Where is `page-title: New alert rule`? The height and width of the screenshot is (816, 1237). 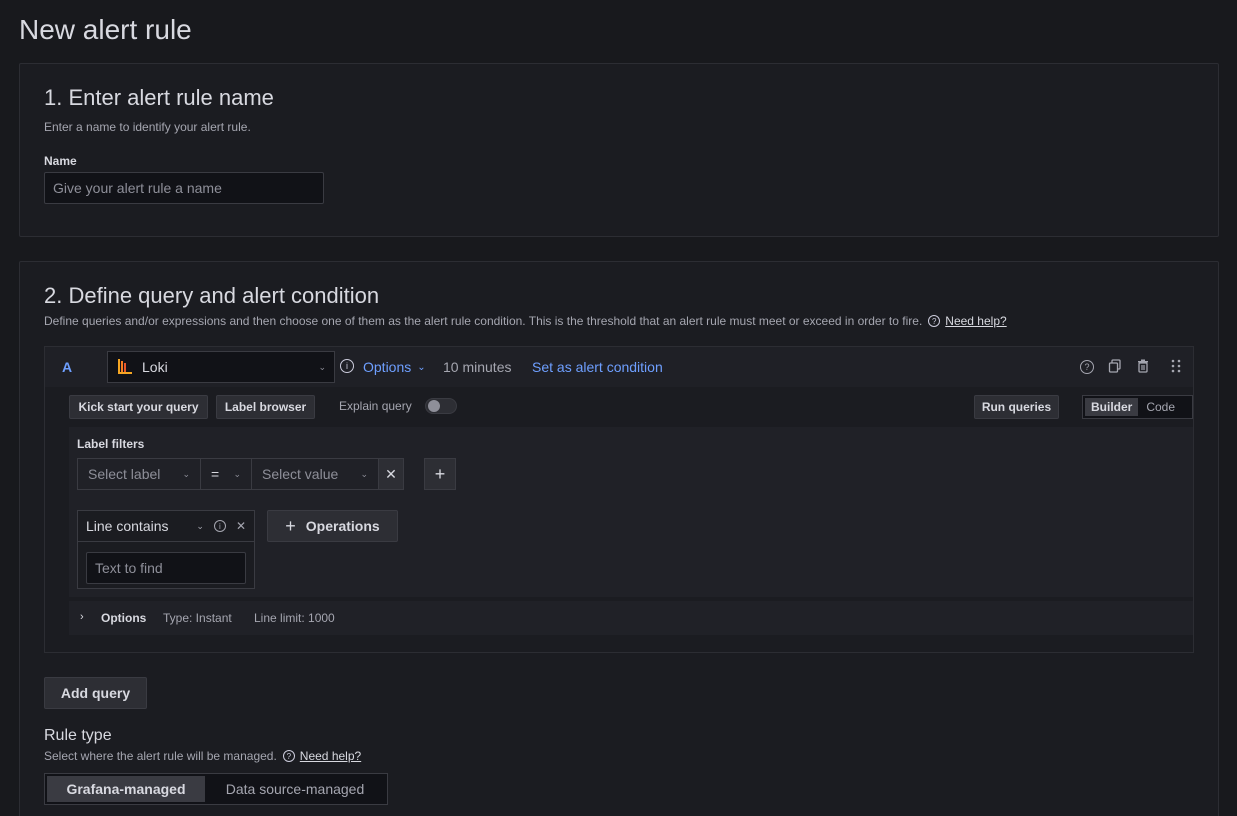
page-title: New alert rule is located at coordinates (105, 29).